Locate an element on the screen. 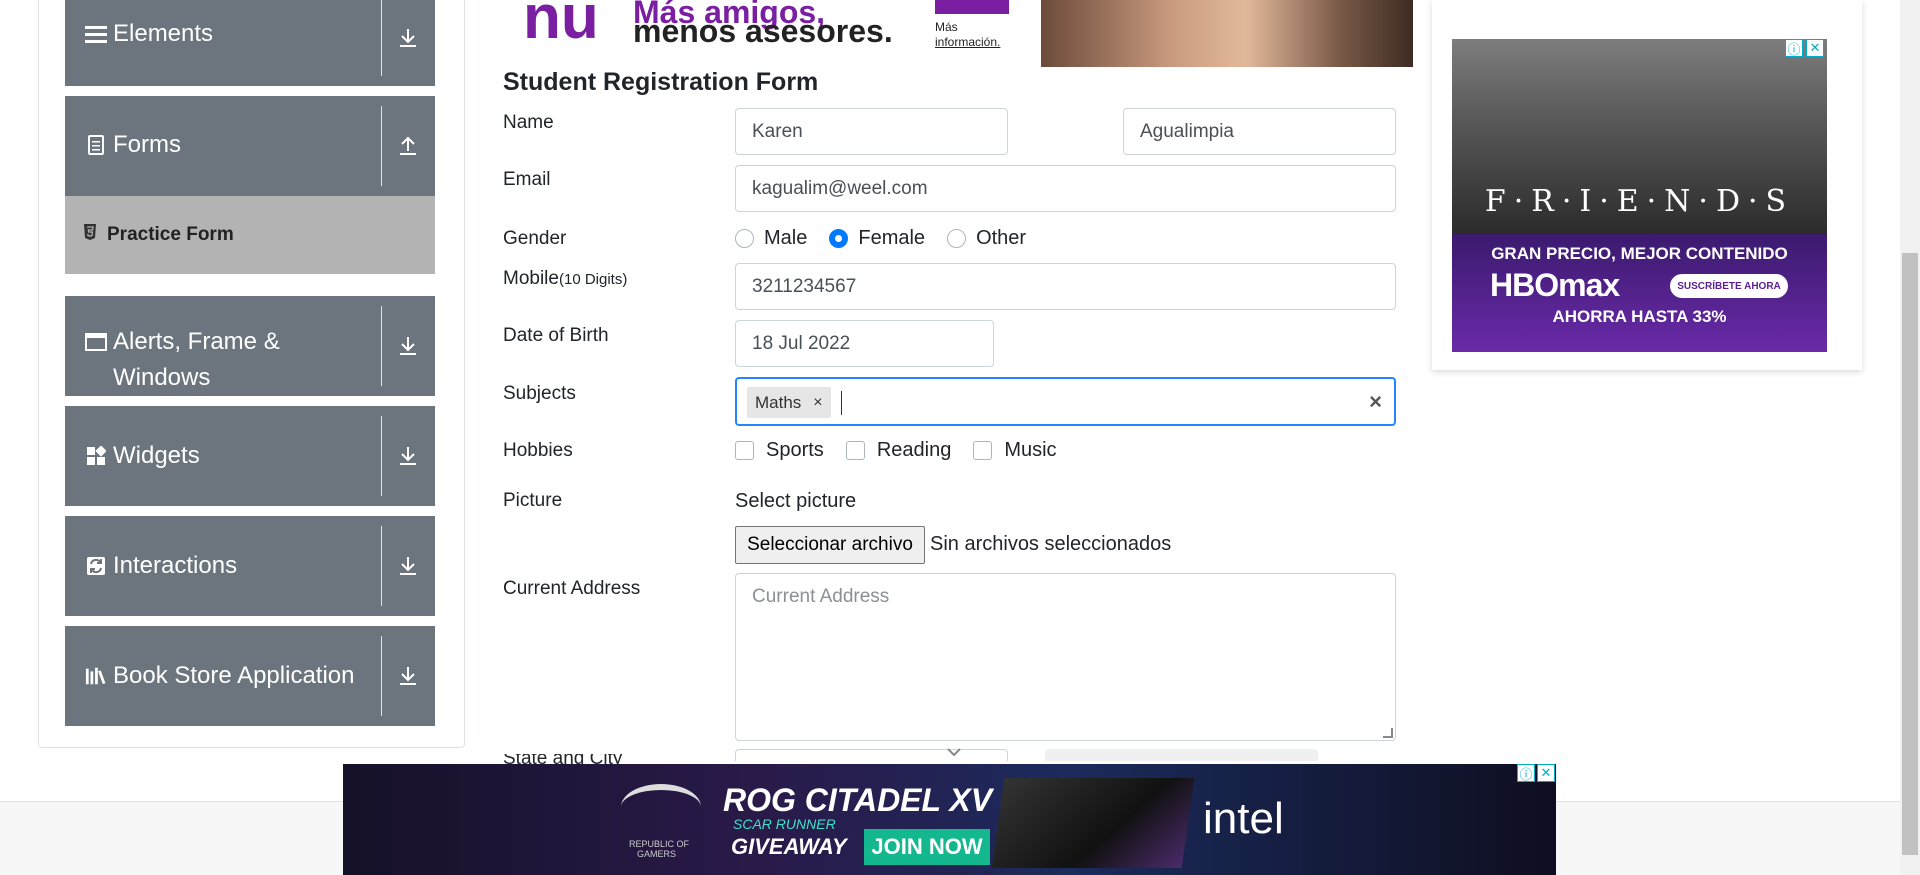 The width and height of the screenshot is (1920, 875). ad-laptop-image is located at coordinates (1093, 823).